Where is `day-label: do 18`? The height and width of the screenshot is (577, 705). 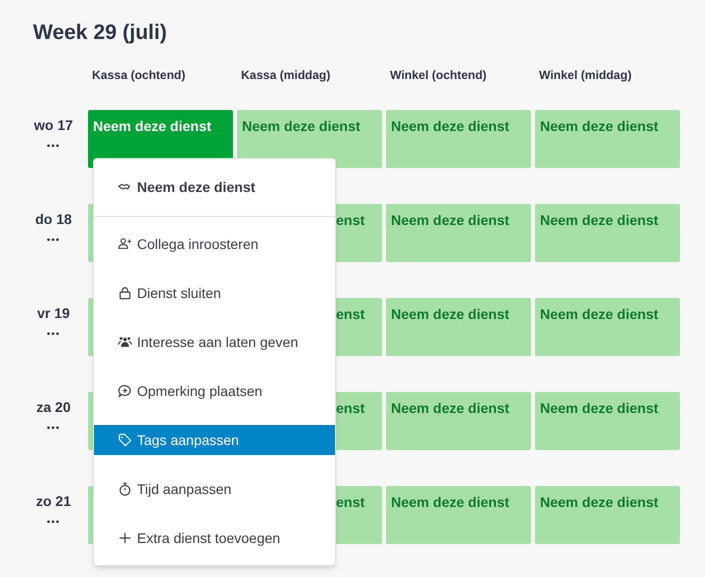
day-label: do 18 is located at coordinates (53, 219).